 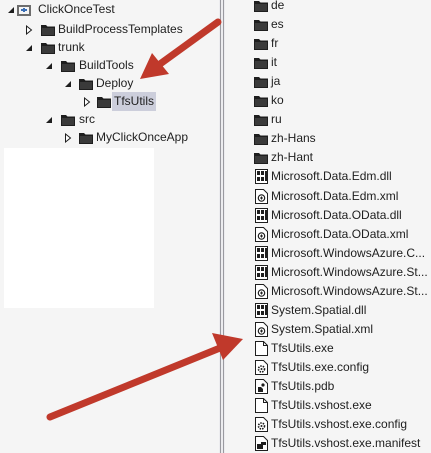 I want to click on file-name: TfsUtils.exe.config, so click(x=320, y=367).